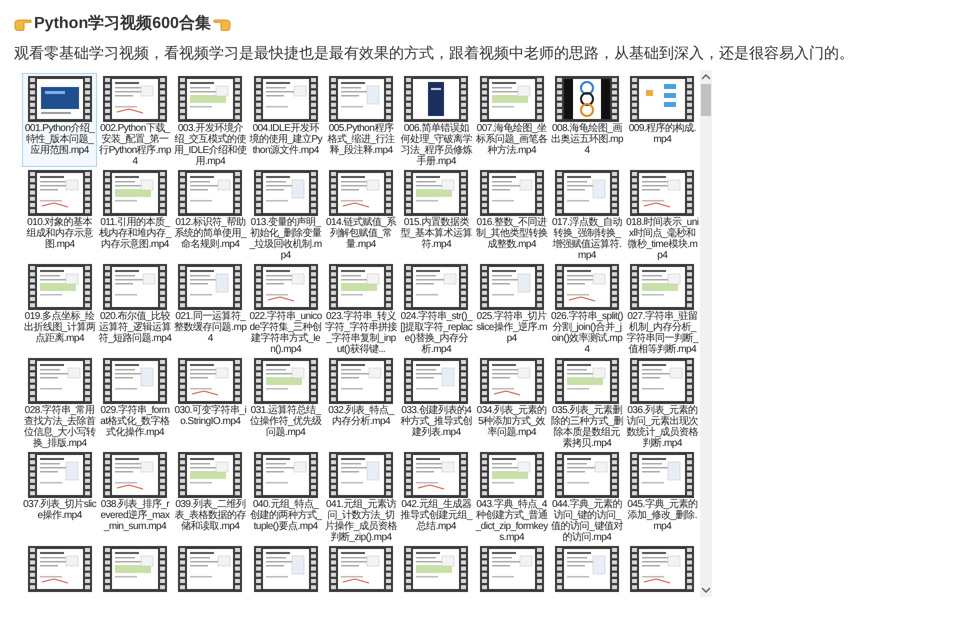  I want to click on file-item: 026.字符串_split()分割_join()合并_join()效率测试.mp4, so click(587, 308).